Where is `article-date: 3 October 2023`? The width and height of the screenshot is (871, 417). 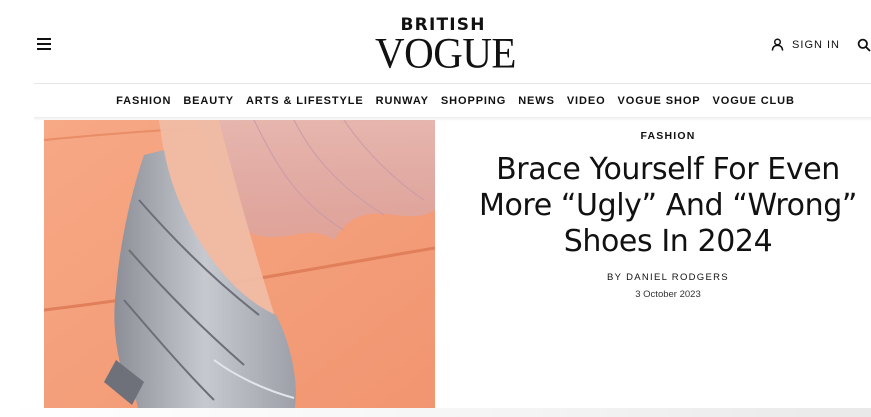 article-date: 3 October 2023 is located at coordinates (668, 294).